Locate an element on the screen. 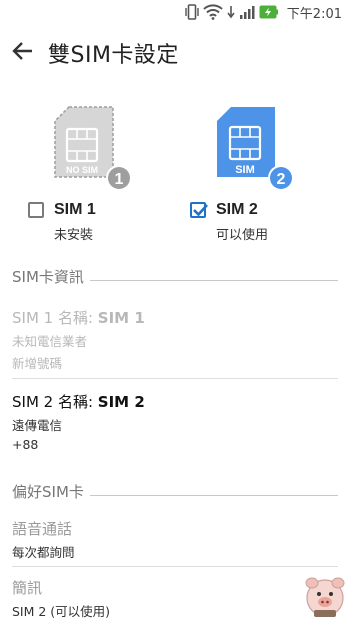 The height and width of the screenshot is (622, 350). sim2-name-row: SIM 2 名稱: SIM 2 is located at coordinates (175, 401).